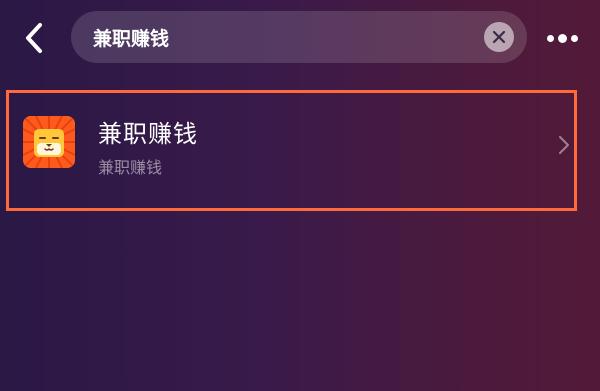  I want to click on search-bar, so click(299, 37).